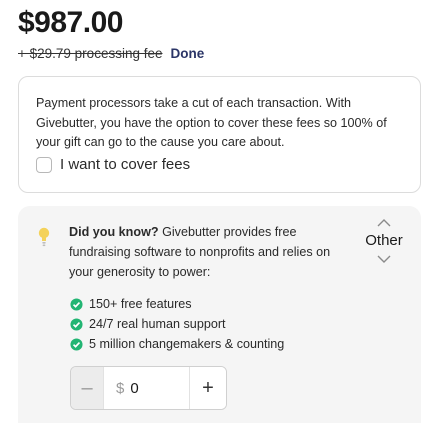 The height and width of the screenshot is (423, 447). What do you see at coordinates (187, 53) in the screenshot?
I see `done-button: Done` at bounding box center [187, 53].